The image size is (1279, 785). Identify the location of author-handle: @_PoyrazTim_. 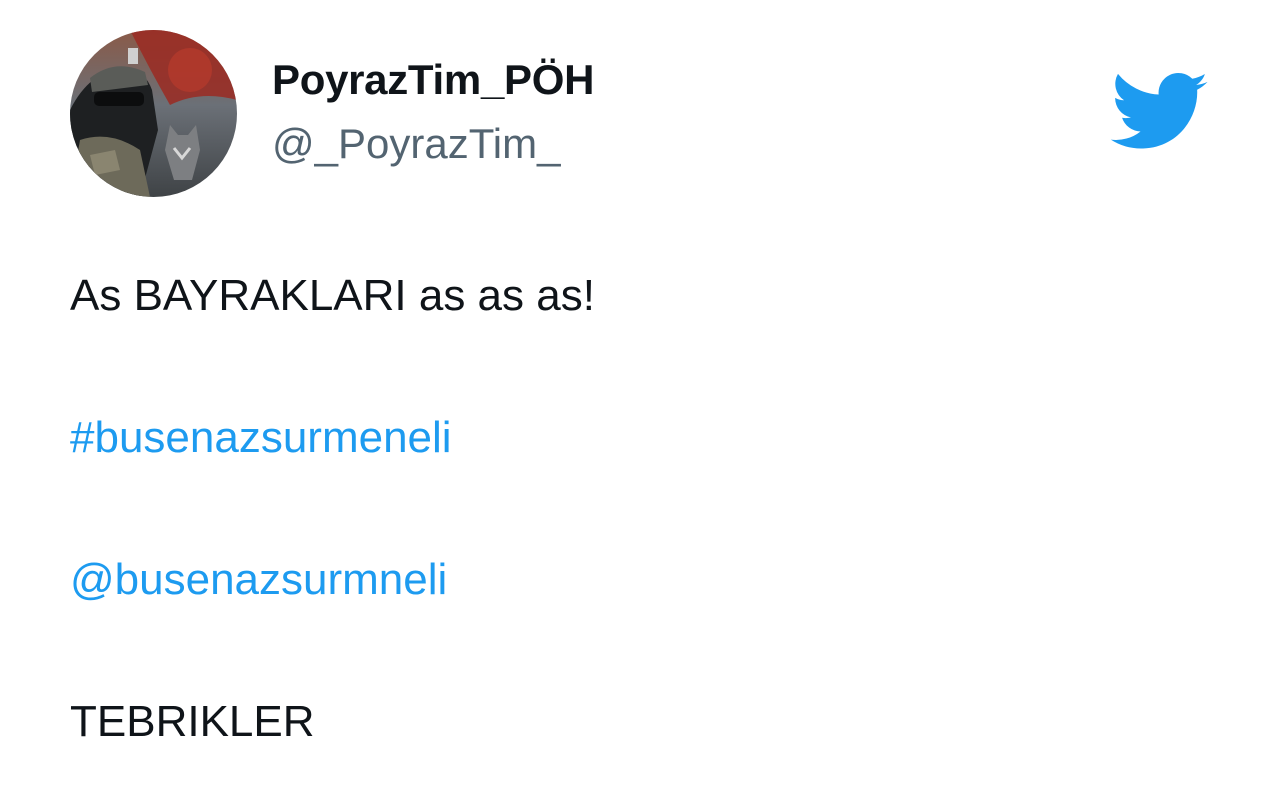
(416, 144).